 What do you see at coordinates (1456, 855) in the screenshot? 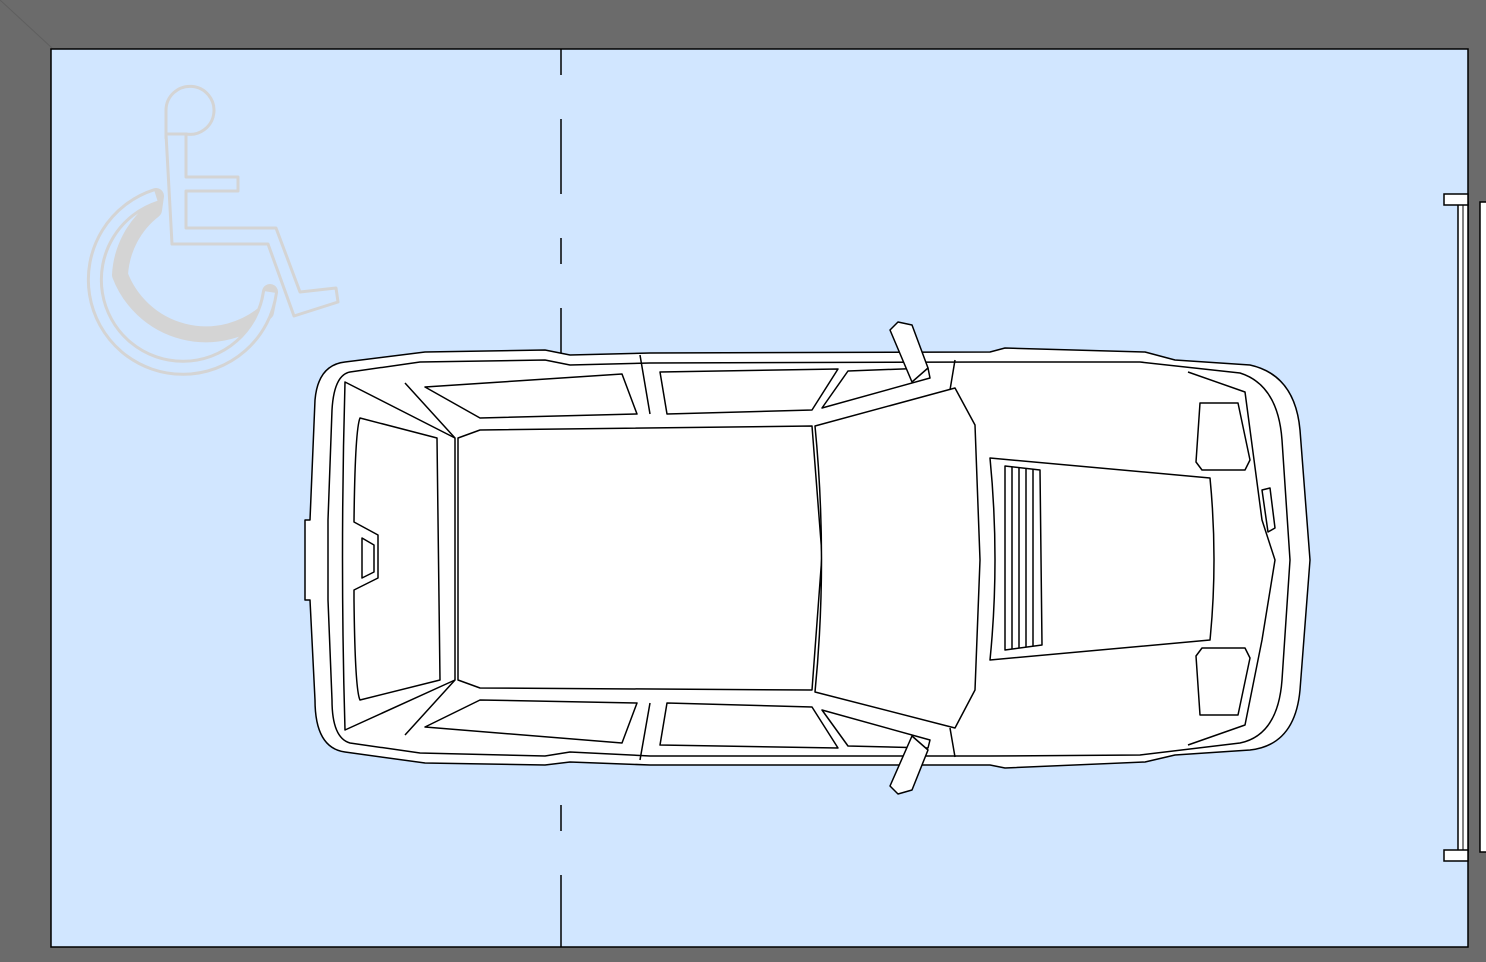
I see `wheel-stop-cap-bottom` at bounding box center [1456, 855].